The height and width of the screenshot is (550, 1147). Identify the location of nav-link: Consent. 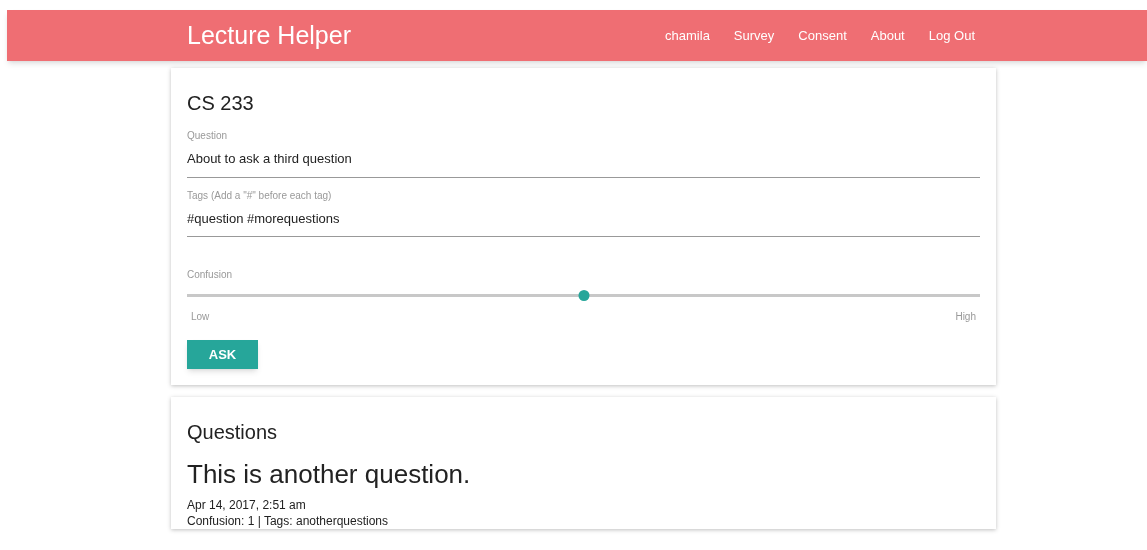
(822, 35).